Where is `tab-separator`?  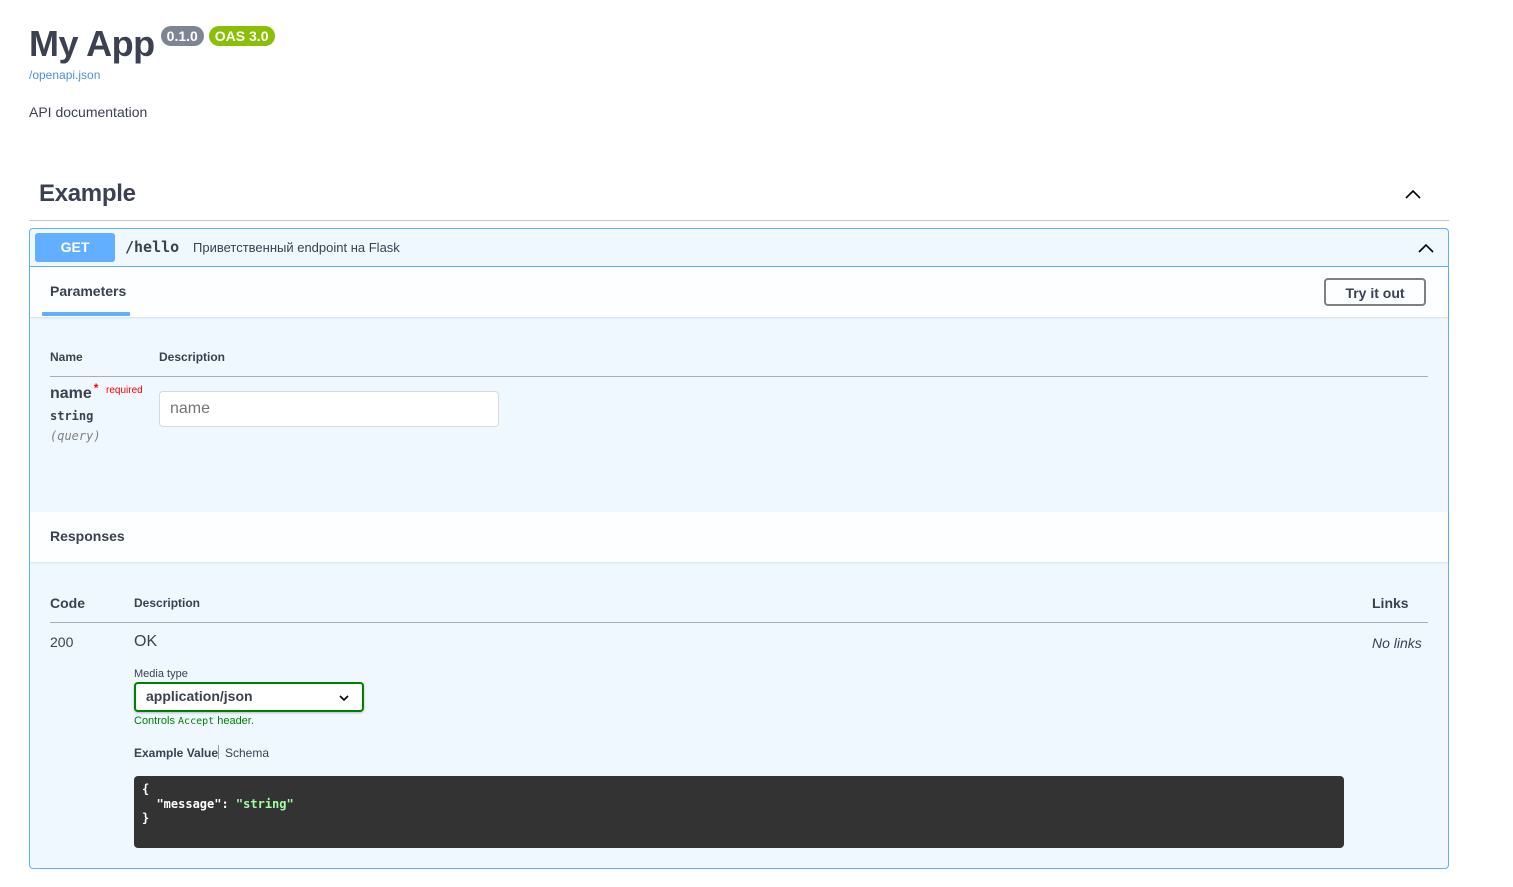 tab-separator is located at coordinates (218, 752).